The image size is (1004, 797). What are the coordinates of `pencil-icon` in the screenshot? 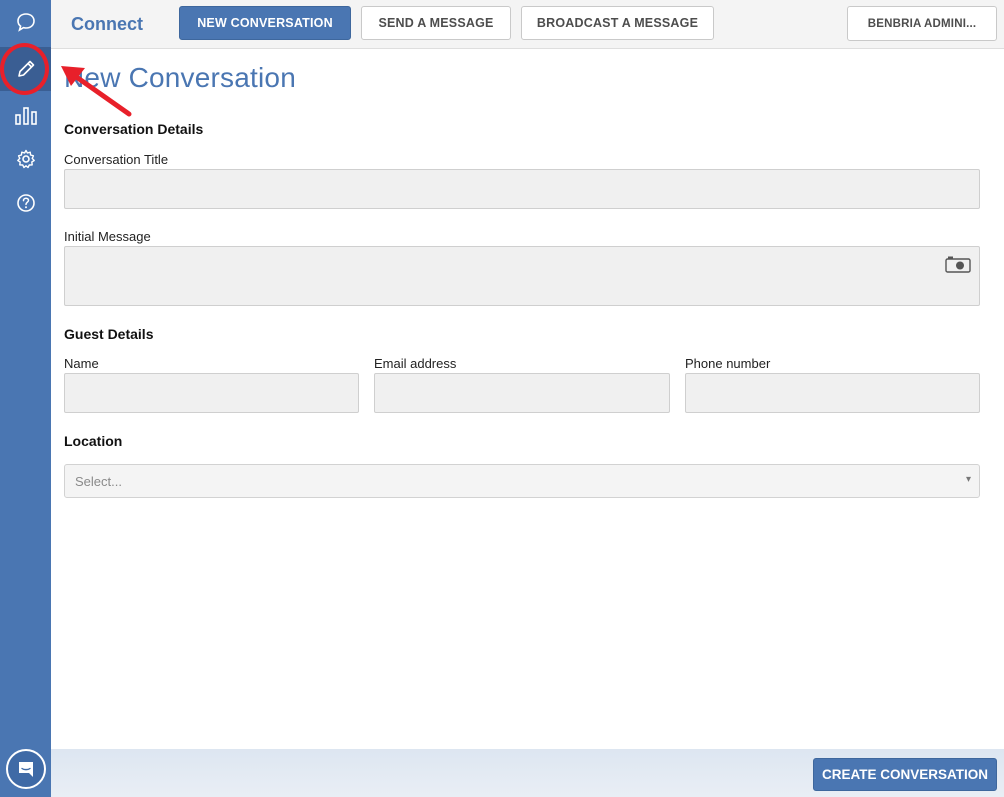 It's located at (25, 68).